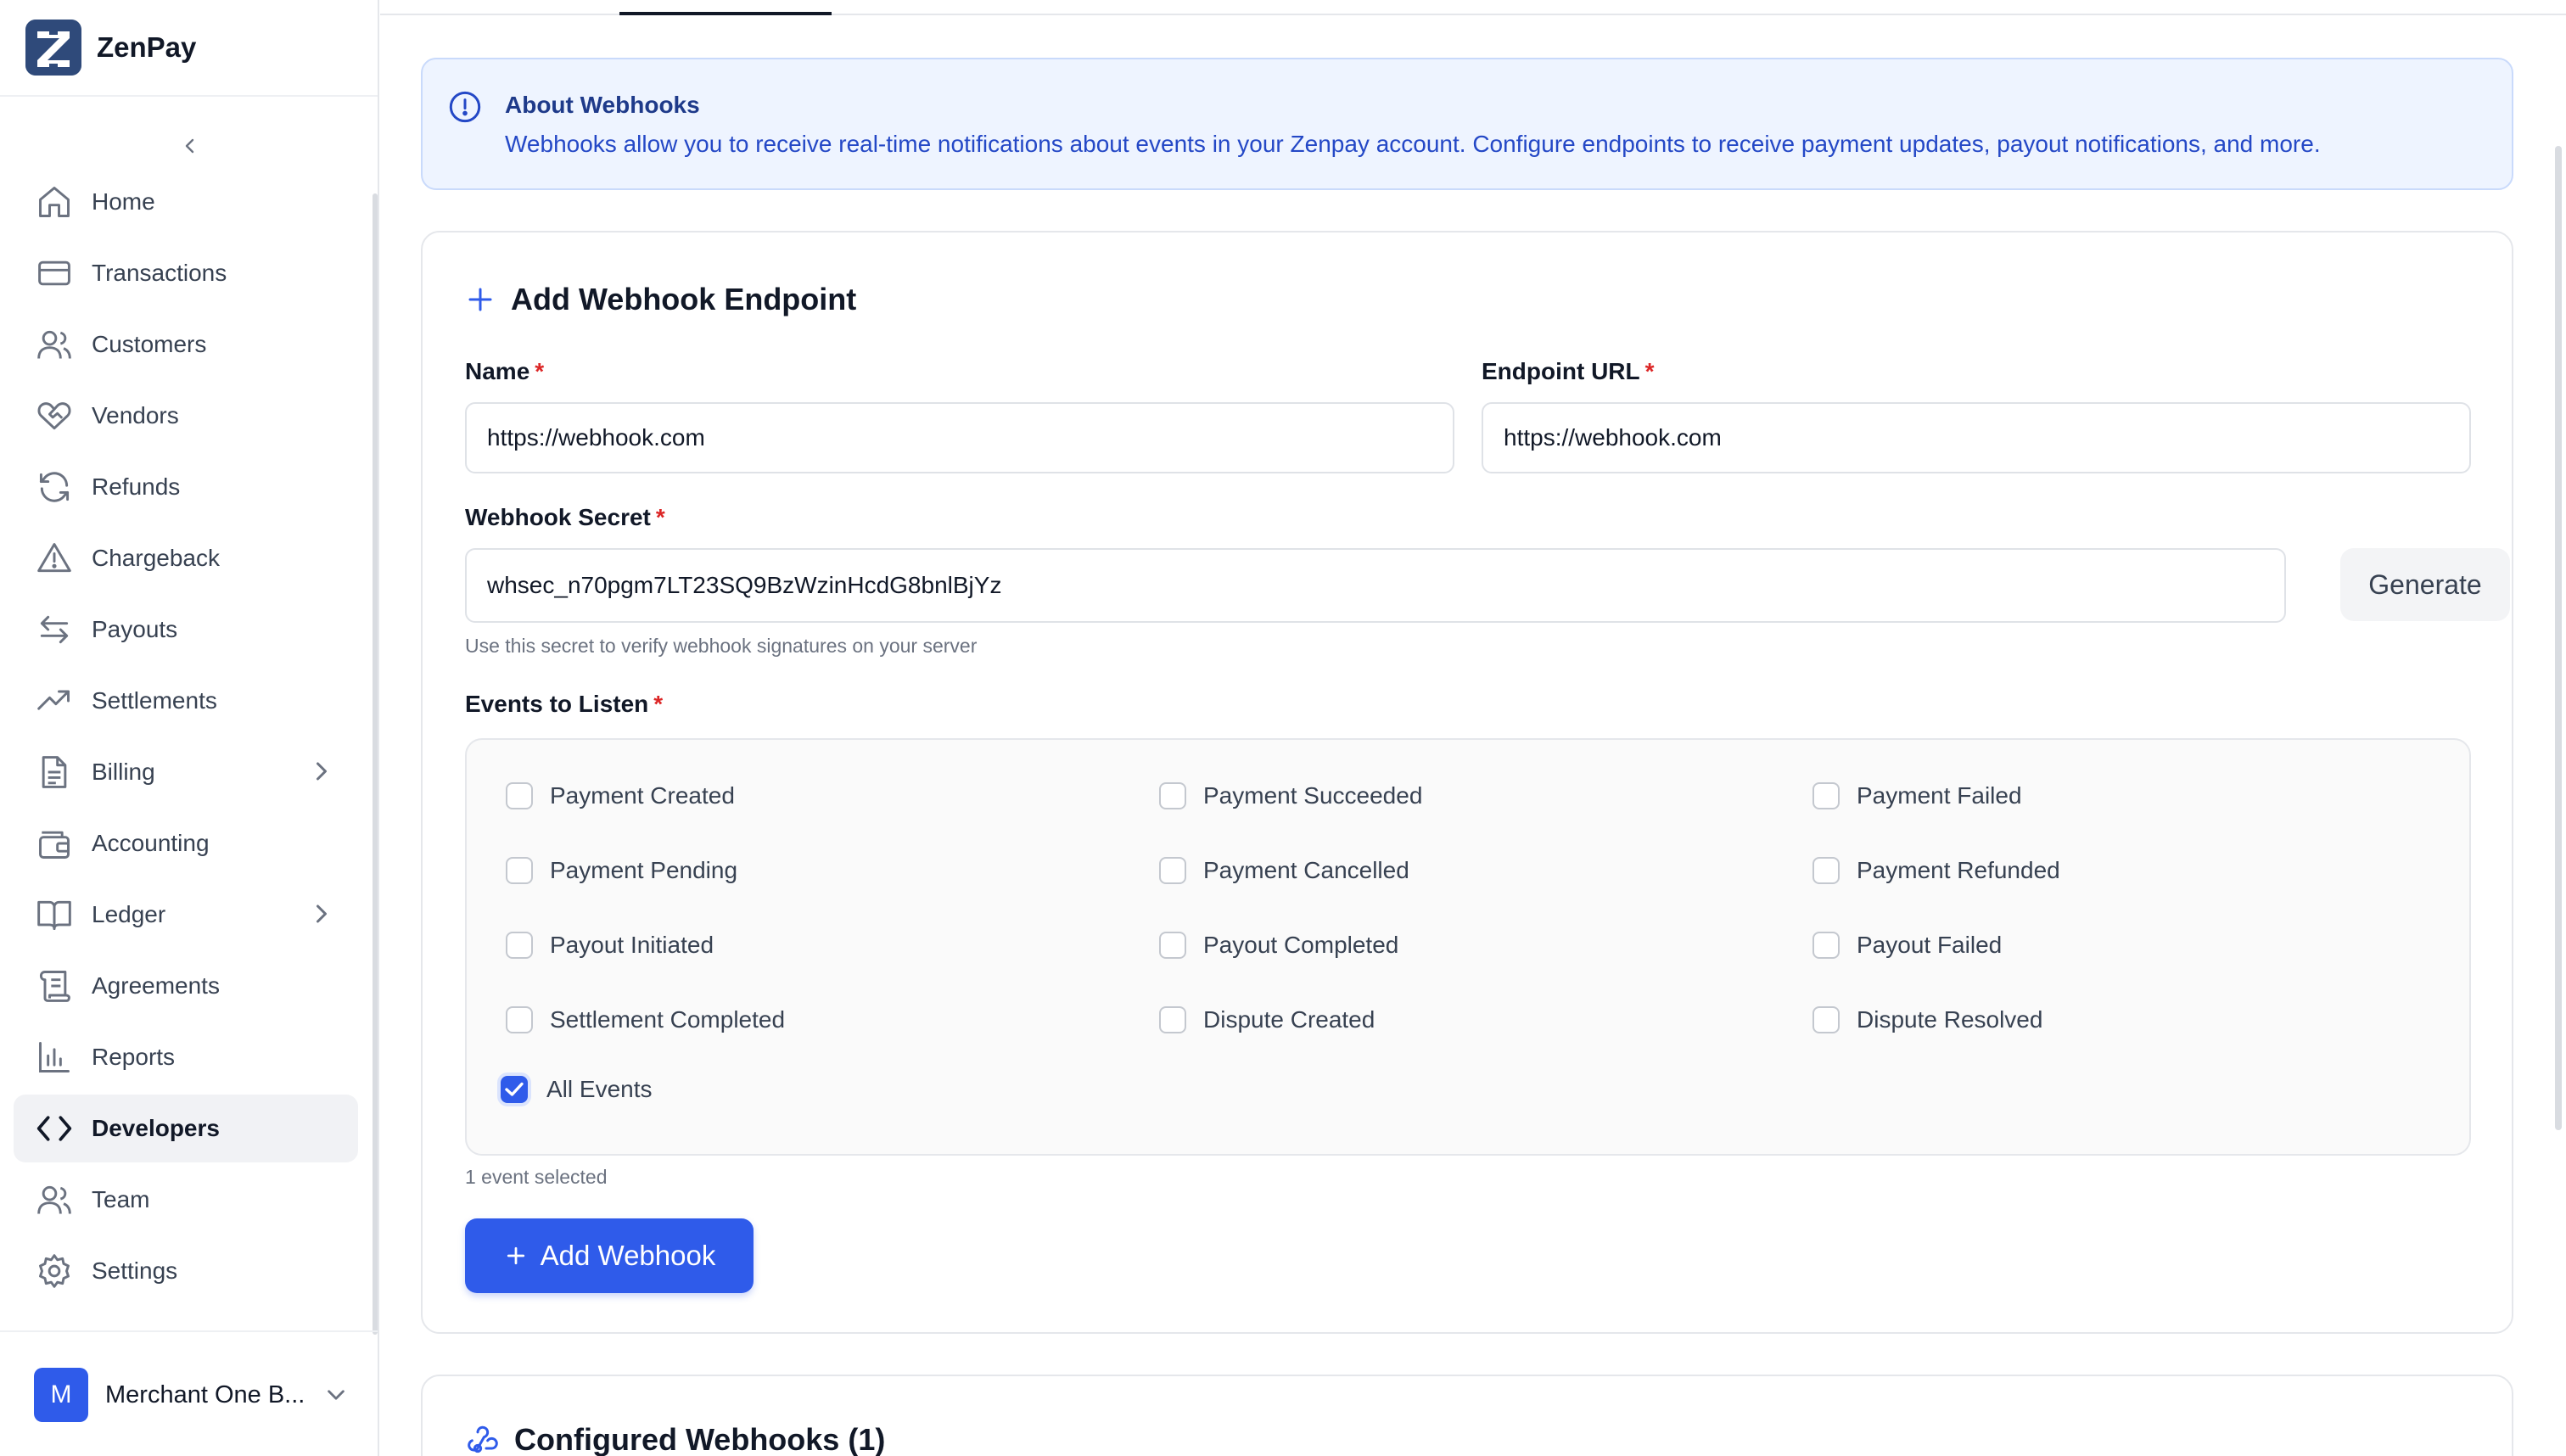  I want to click on card-header: Configured Webhooks (1), so click(675, 1439).